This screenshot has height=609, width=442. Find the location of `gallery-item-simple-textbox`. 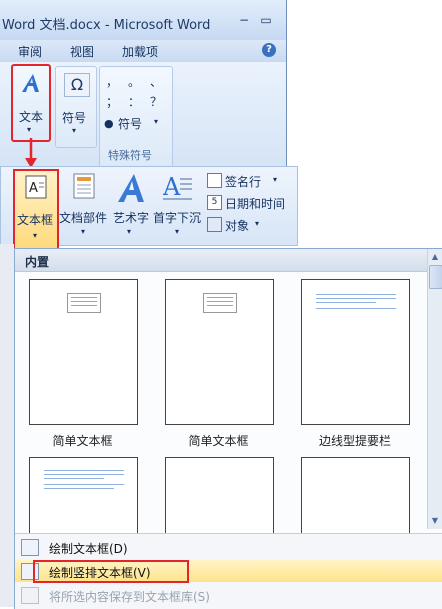

gallery-item-simple-textbox is located at coordinates (83, 352).